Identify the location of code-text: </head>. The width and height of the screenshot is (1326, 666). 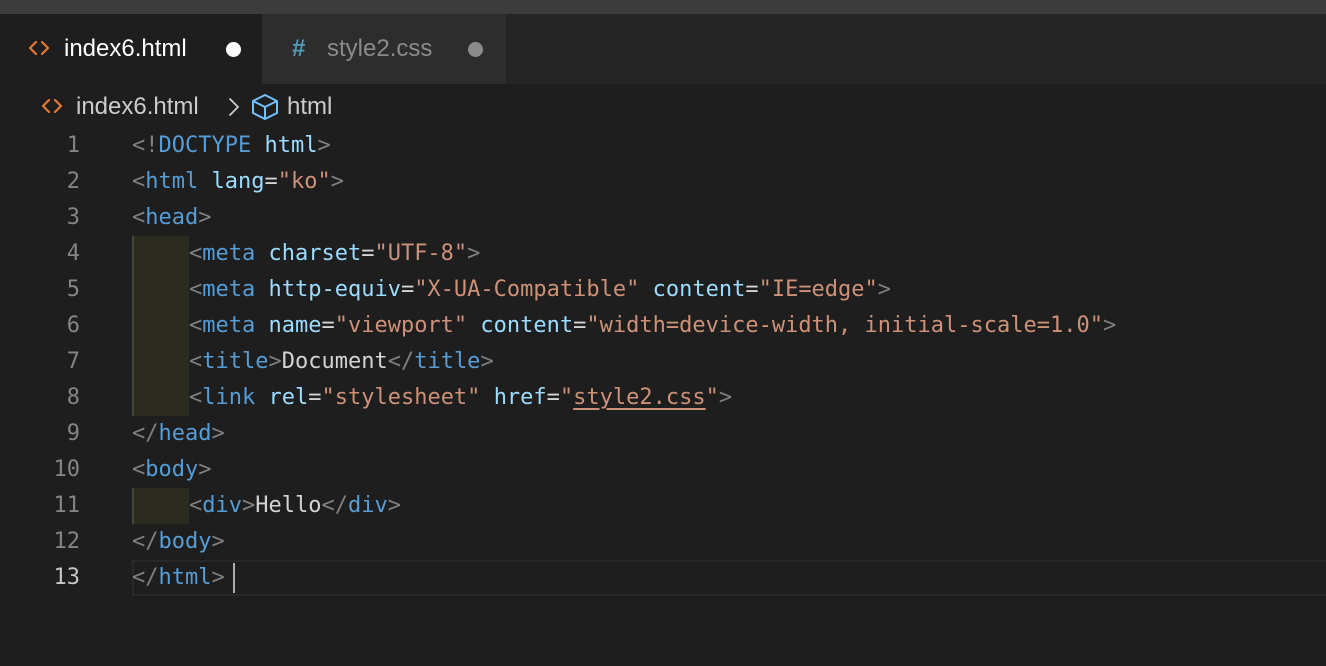
(178, 434).